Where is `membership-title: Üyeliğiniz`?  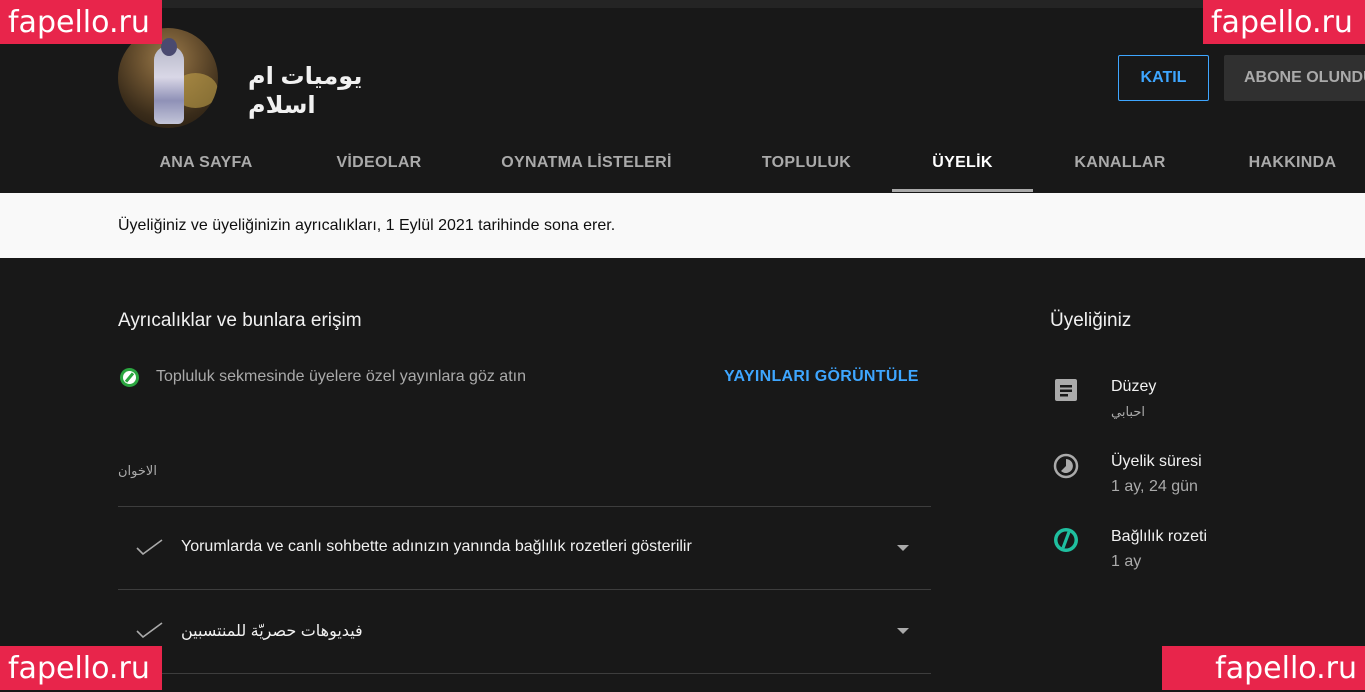 membership-title: Üyeliğiniz is located at coordinates (1091, 320).